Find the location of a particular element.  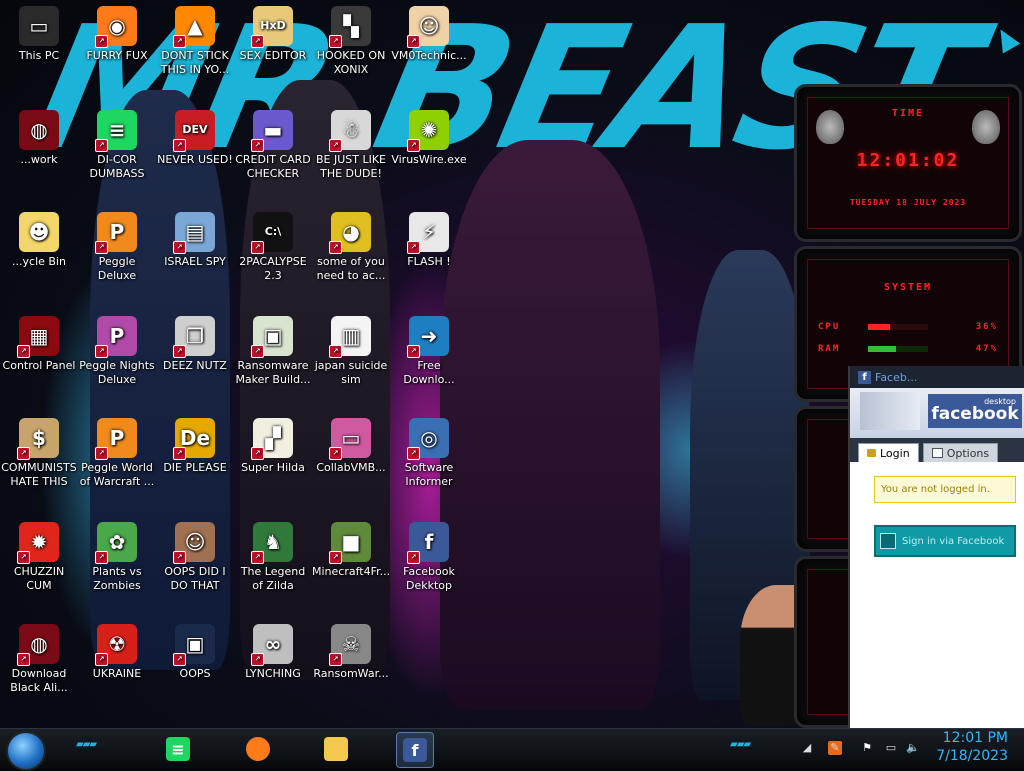

desktop-shortcut: ✿ ↗ Plants vs Zombies is located at coordinates (117, 557).